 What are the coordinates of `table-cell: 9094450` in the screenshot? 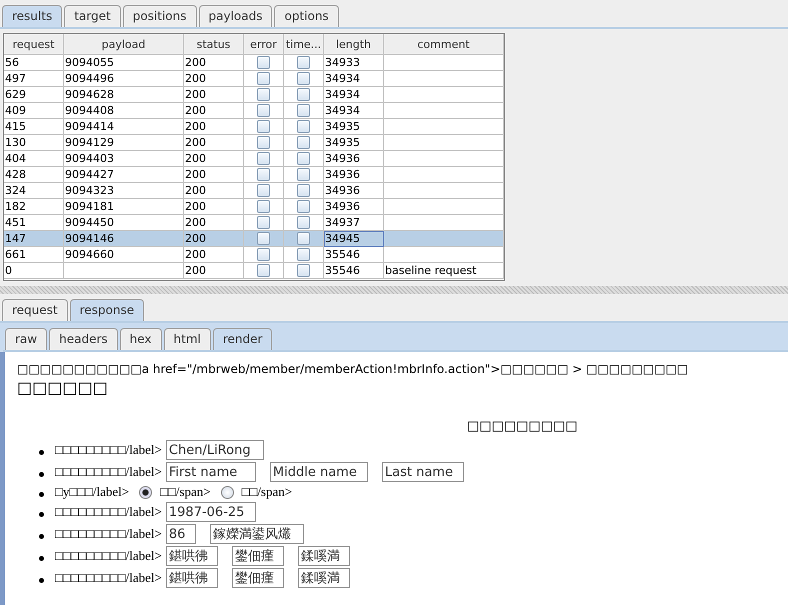 It's located at (124, 223).